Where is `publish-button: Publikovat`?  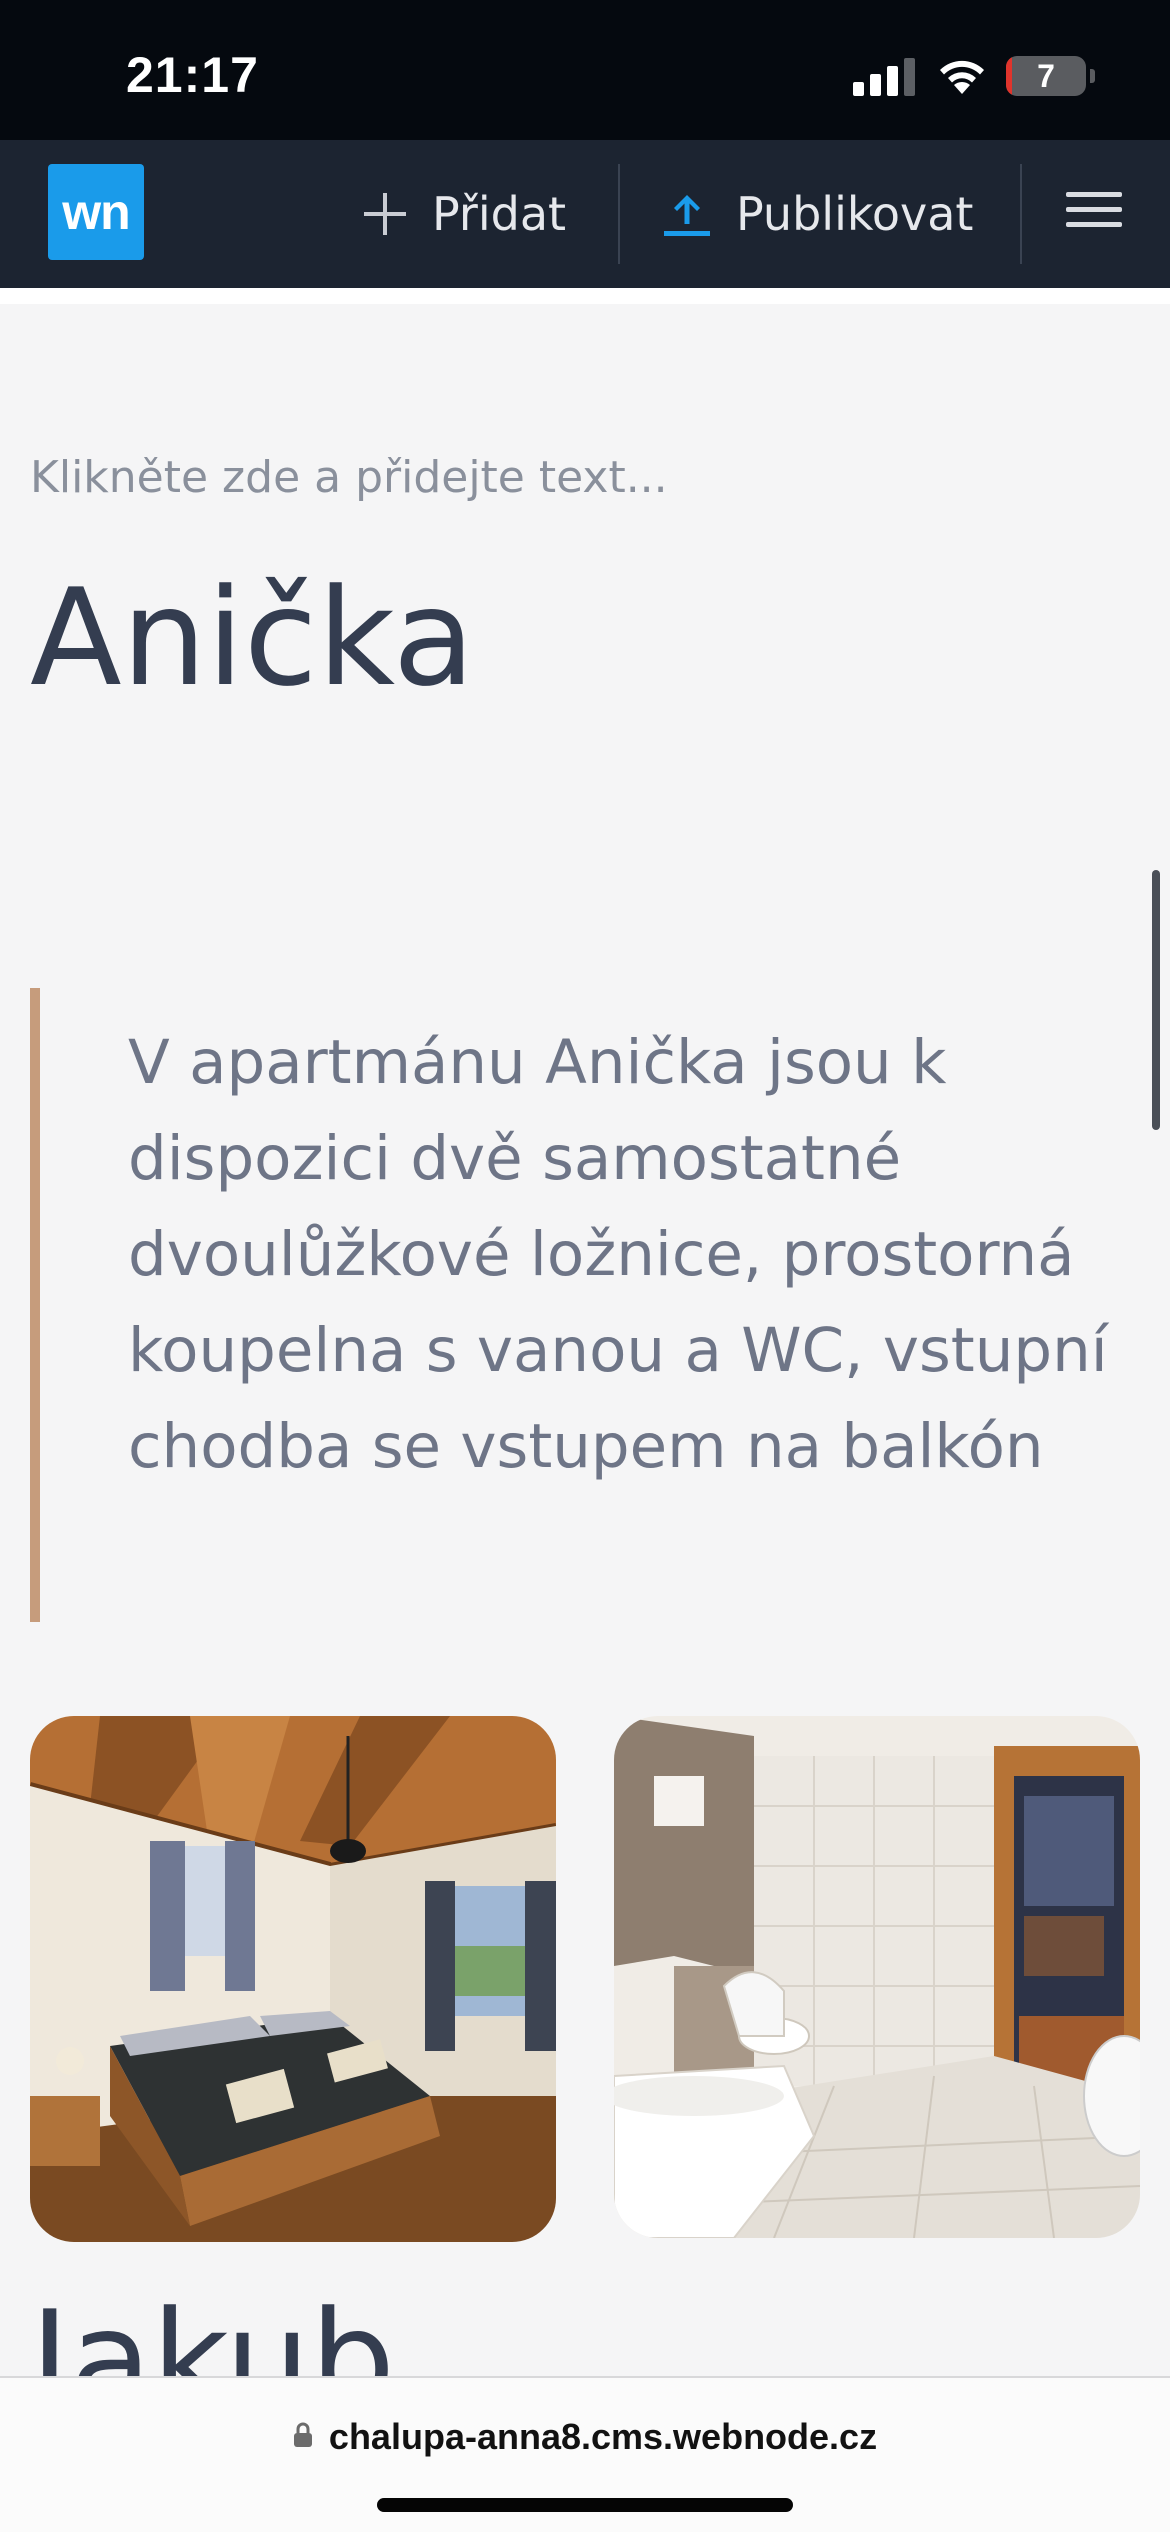
publish-button: Publikovat is located at coordinates (817, 214).